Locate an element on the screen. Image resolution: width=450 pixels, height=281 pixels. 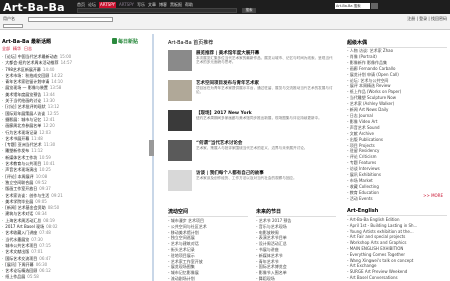
username-label: 用户名 is located at coordinates (9, 18).